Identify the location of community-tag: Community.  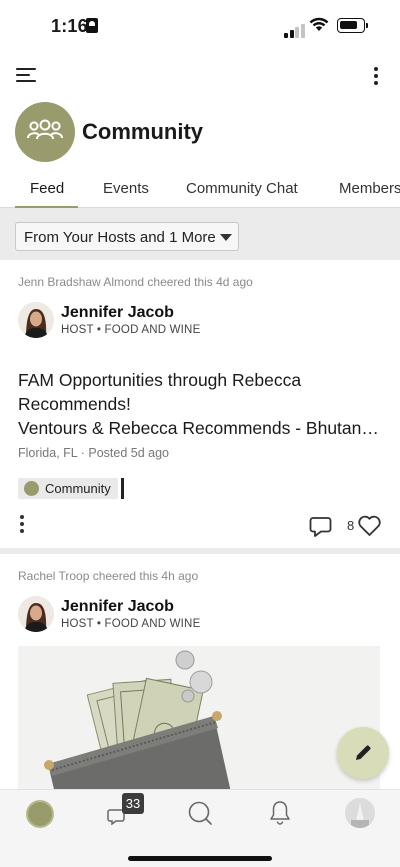
(68, 488).